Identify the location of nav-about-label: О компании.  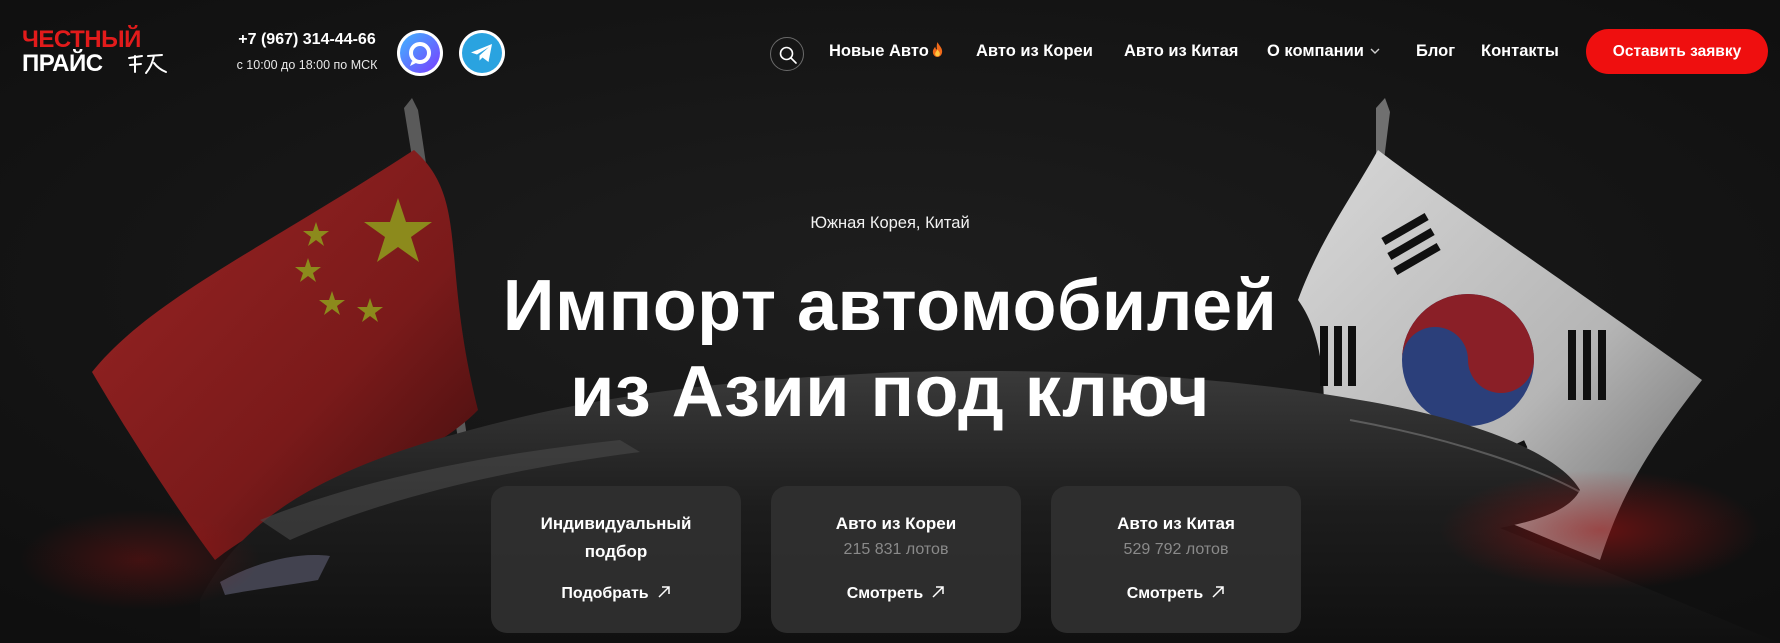
(1315, 51).